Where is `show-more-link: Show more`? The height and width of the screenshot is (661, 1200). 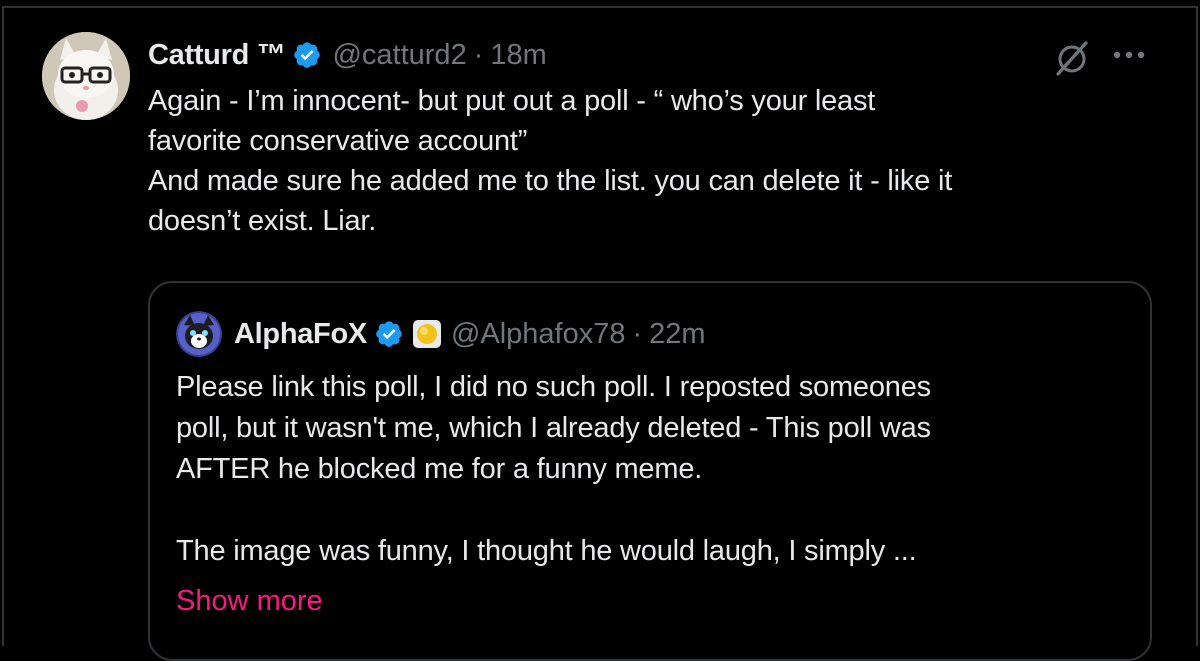
show-more-link: Show more is located at coordinates (249, 601).